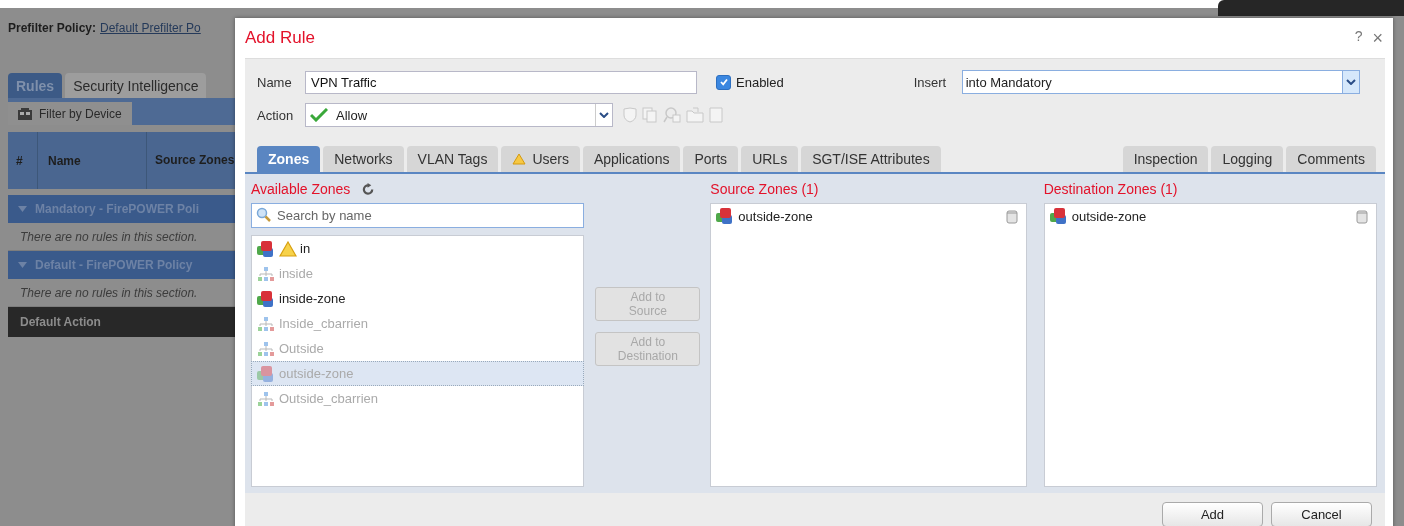 This screenshot has width=1404, height=526. Describe the element at coordinates (930, 82) in the screenshot. I see `field-label: Insert` at that location.